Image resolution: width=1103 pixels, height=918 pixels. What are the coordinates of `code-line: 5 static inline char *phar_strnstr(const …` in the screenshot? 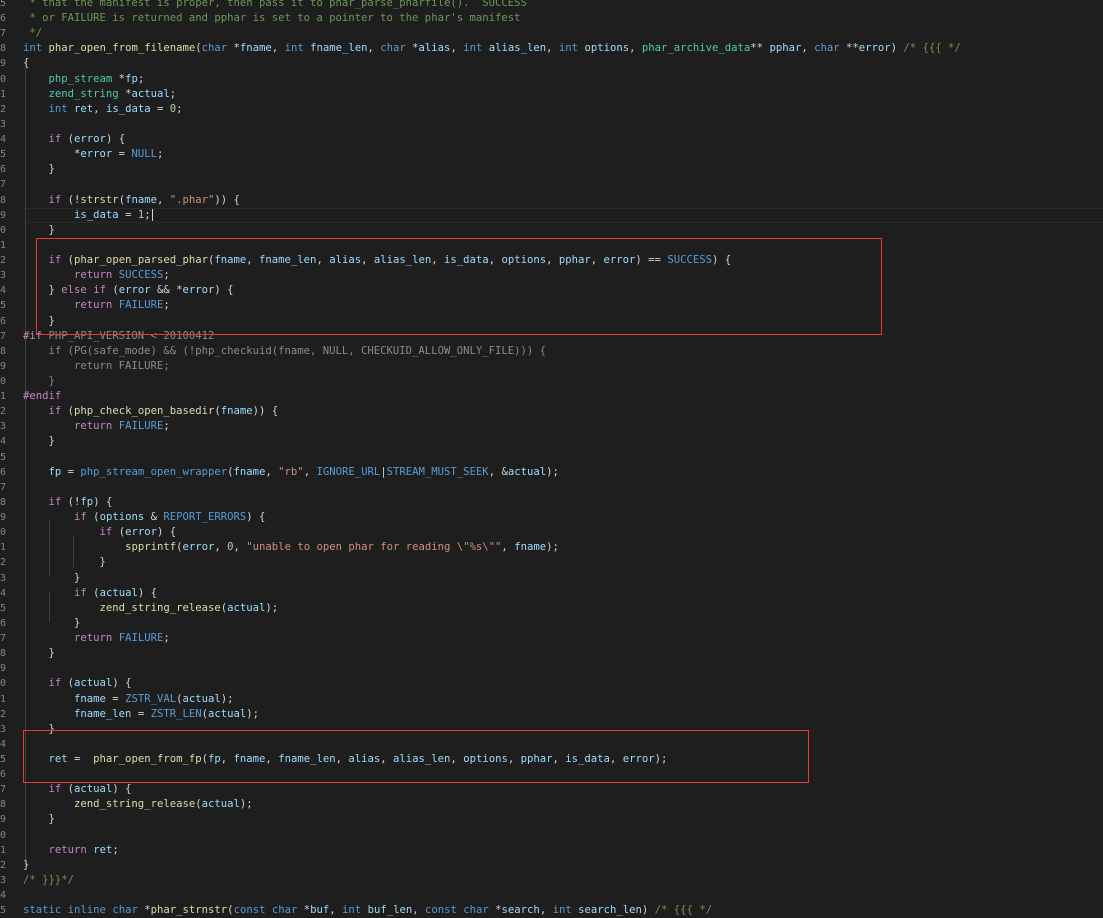 It's located at (551, 910).